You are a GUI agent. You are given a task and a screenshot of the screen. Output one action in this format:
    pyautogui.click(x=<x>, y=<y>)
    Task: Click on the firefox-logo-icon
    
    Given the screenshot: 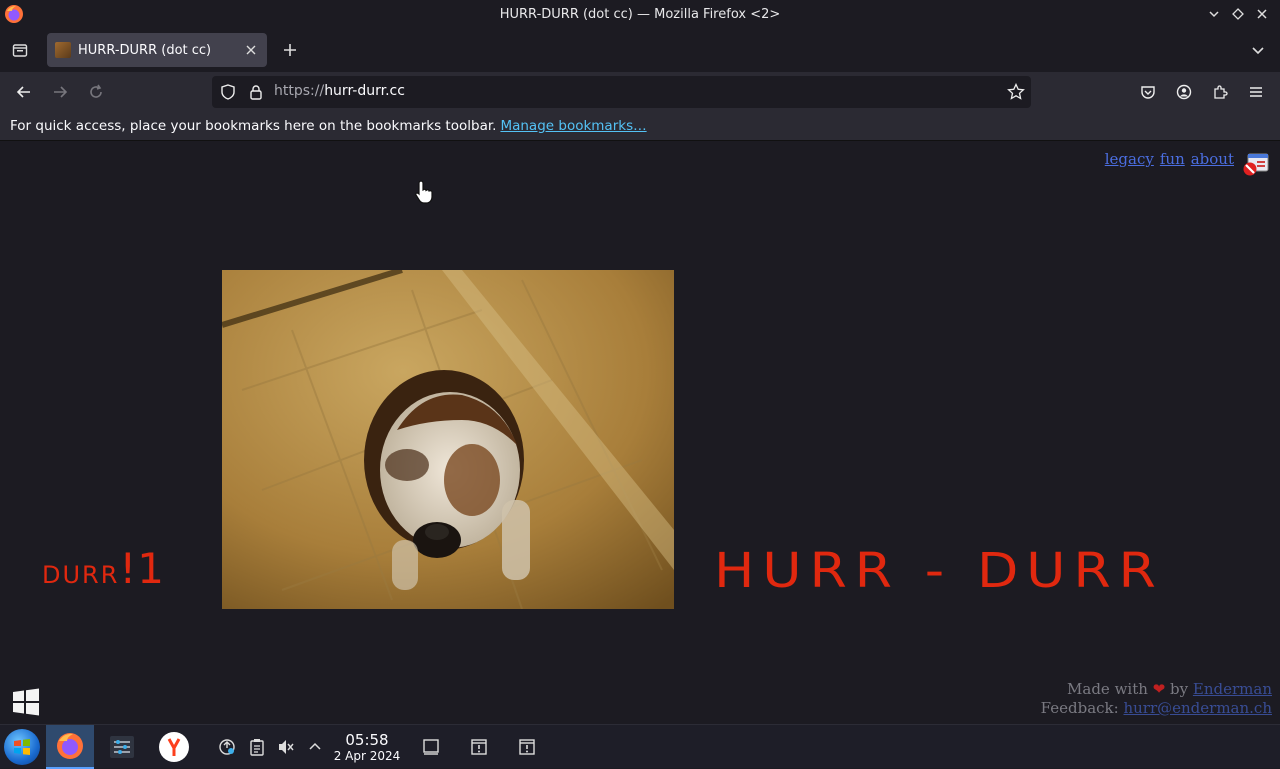 What is the action you would take?
    pyautogui.click(x=14, y=14)
    